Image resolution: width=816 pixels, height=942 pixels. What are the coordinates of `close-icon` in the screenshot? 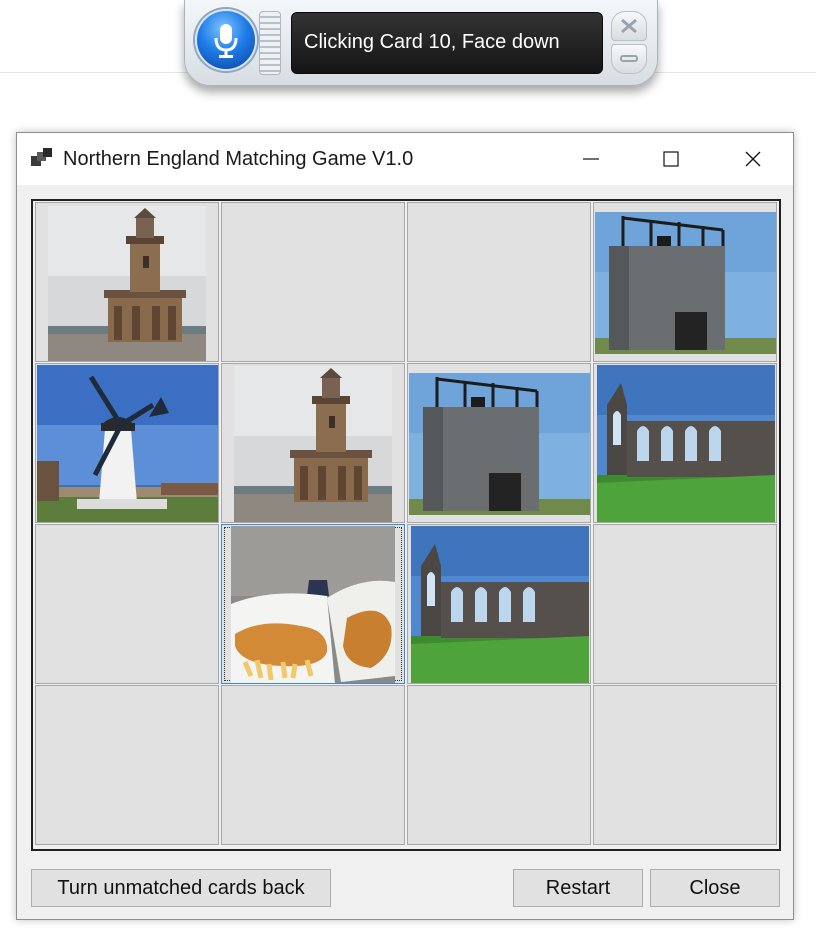 It's located at (629, 26).